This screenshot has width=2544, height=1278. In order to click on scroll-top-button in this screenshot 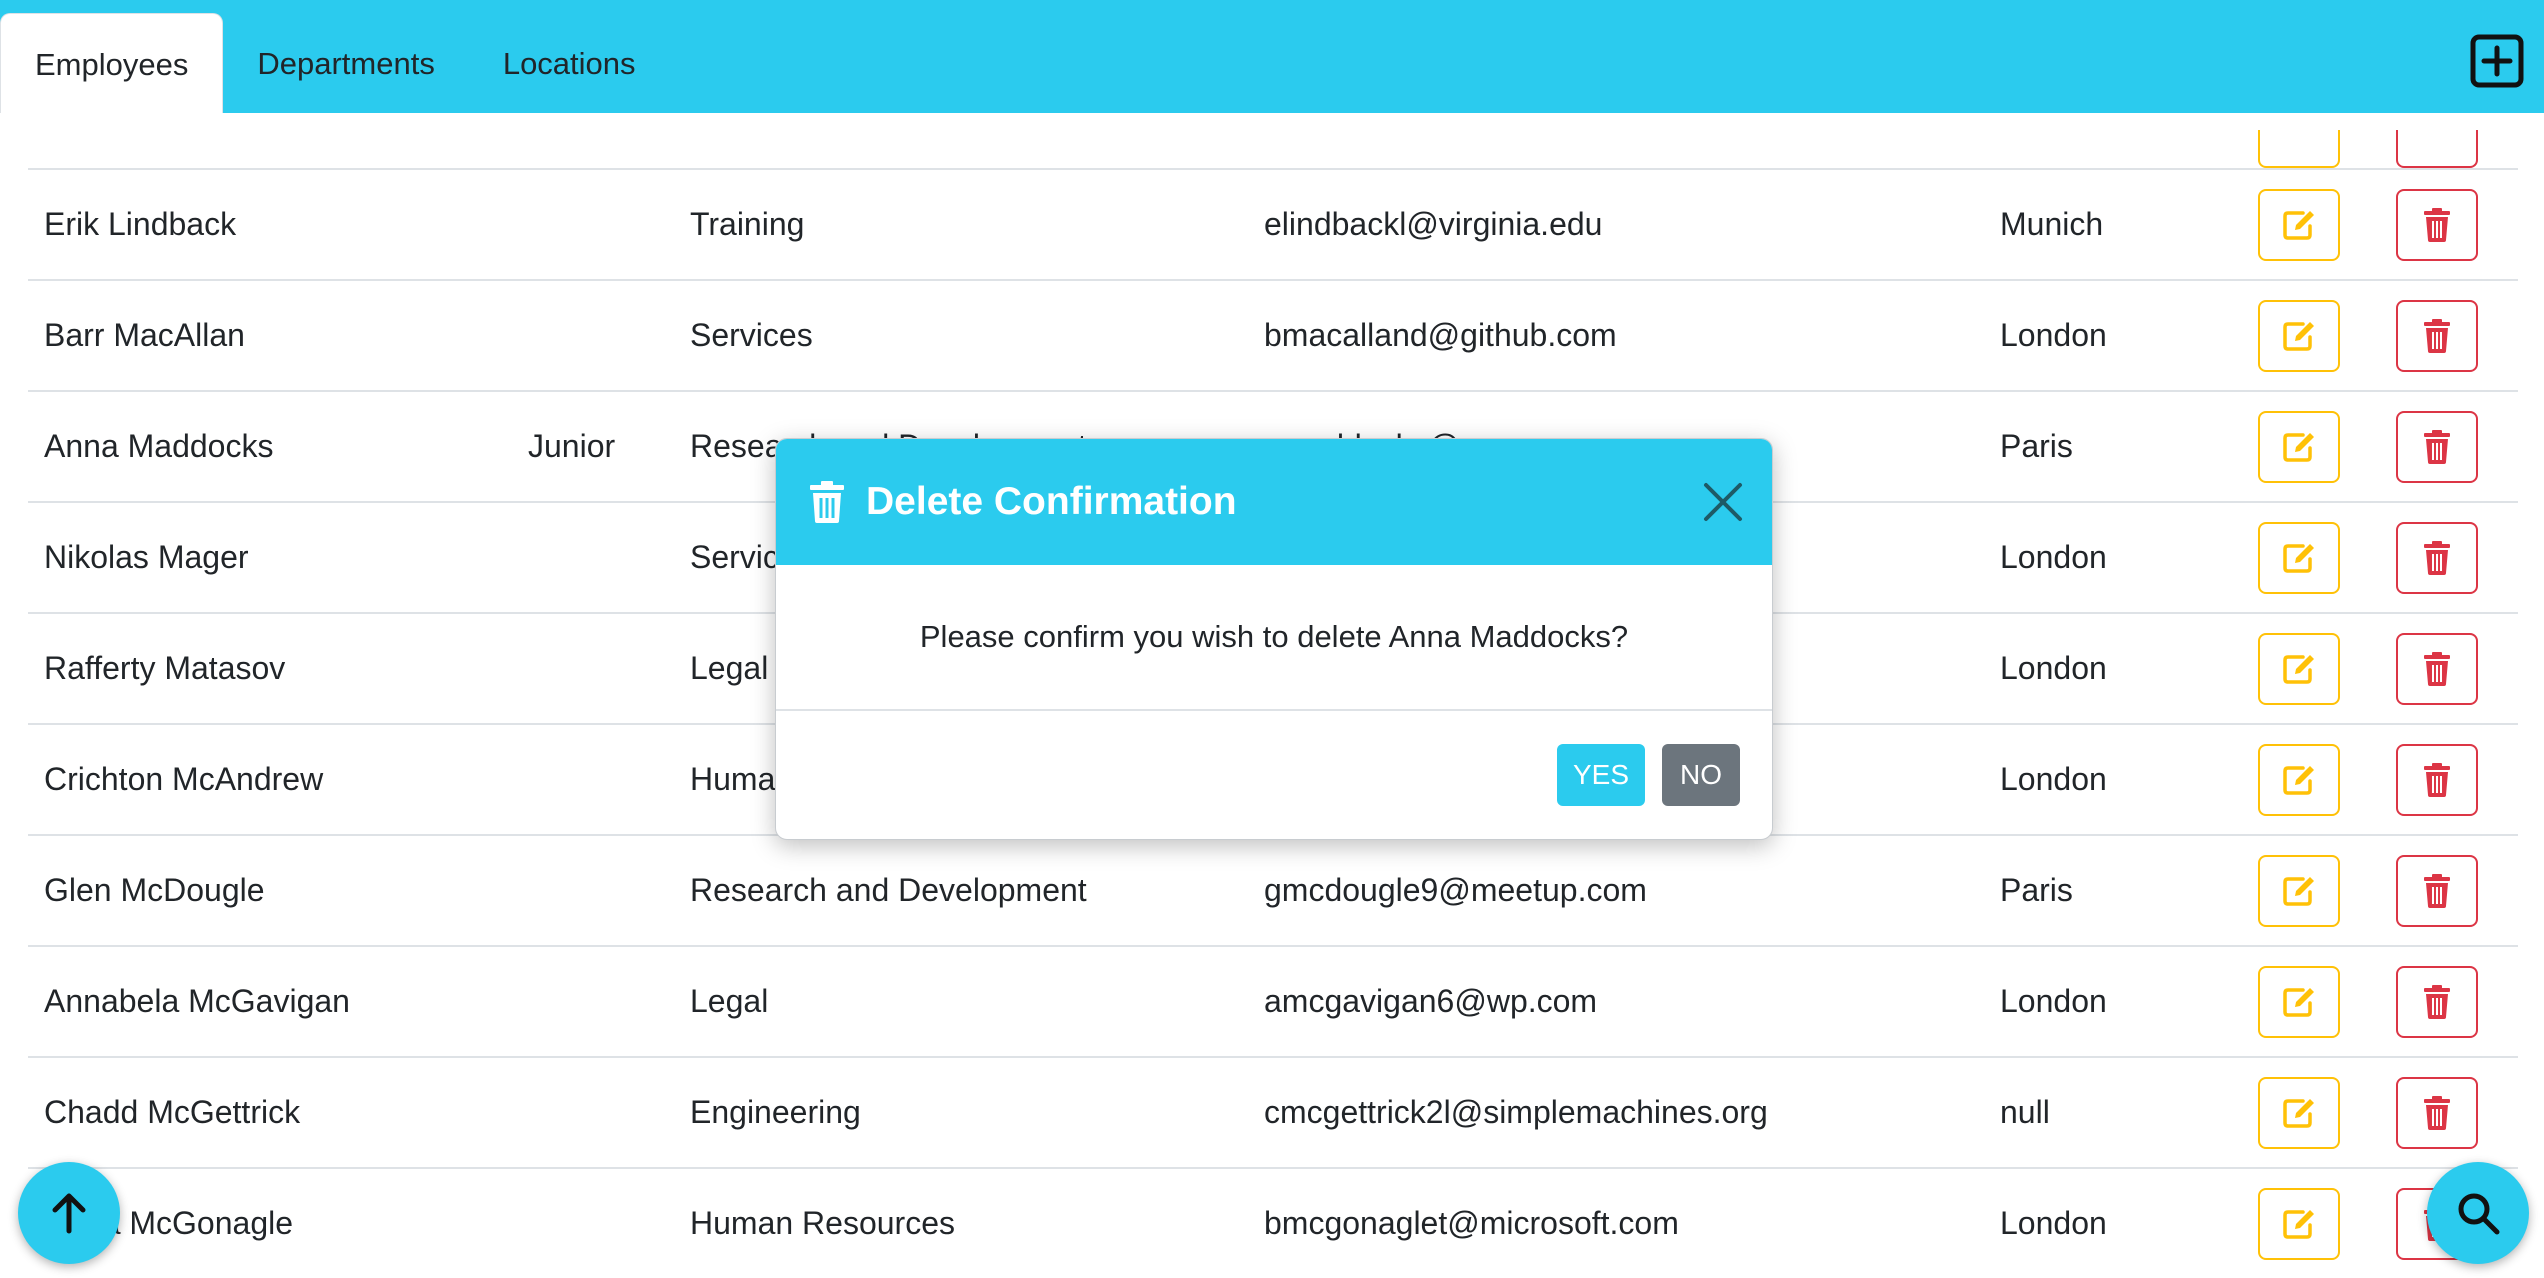, I will do `click(69, 1213)`.